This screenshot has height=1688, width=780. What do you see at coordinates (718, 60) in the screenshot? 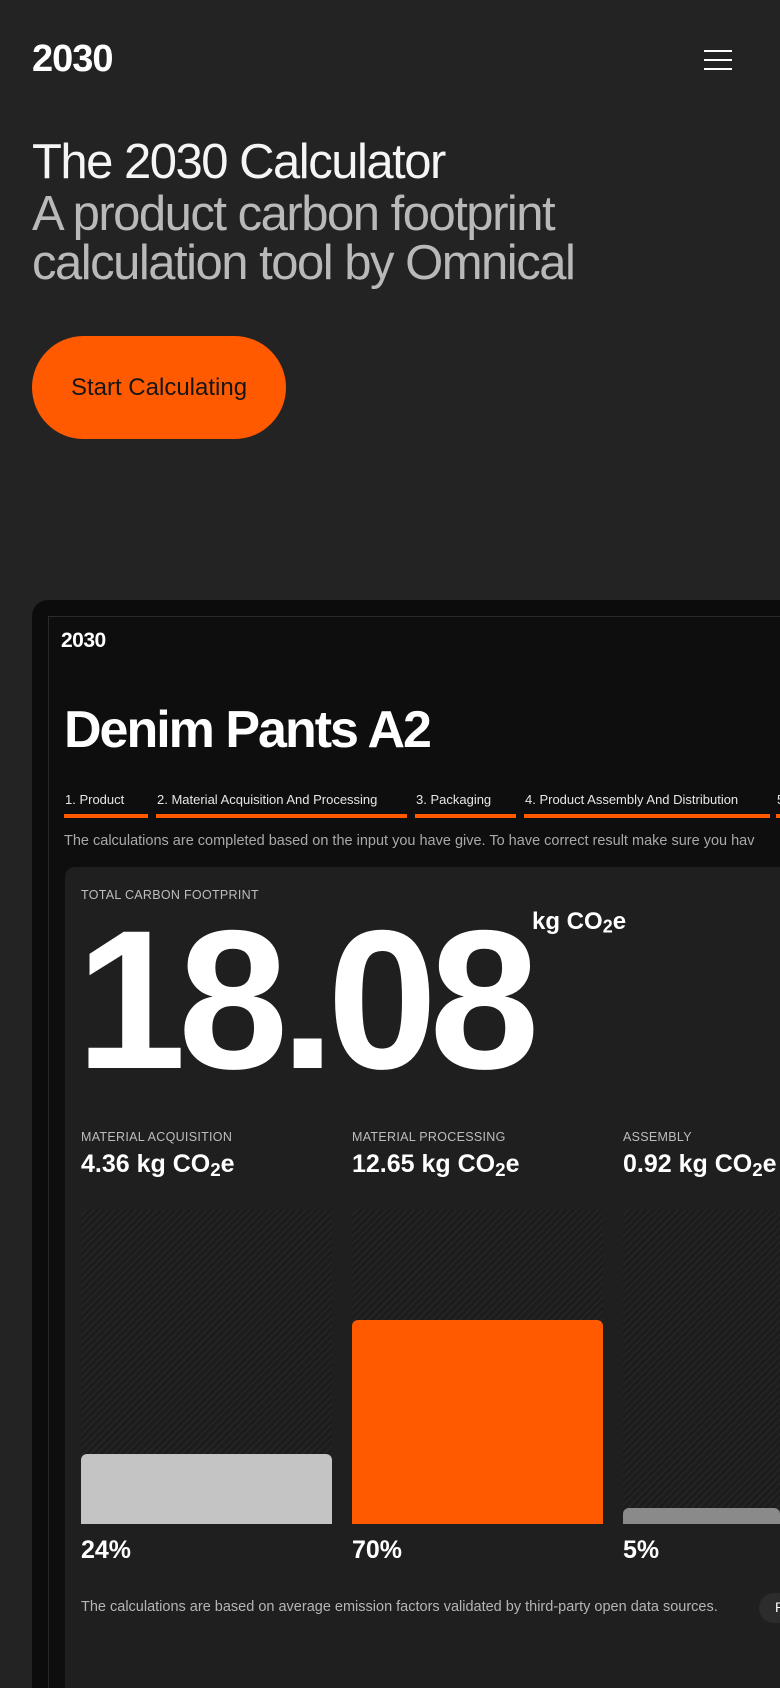
I see `hamburger-menu-icon` at bounding box center [718, 60].